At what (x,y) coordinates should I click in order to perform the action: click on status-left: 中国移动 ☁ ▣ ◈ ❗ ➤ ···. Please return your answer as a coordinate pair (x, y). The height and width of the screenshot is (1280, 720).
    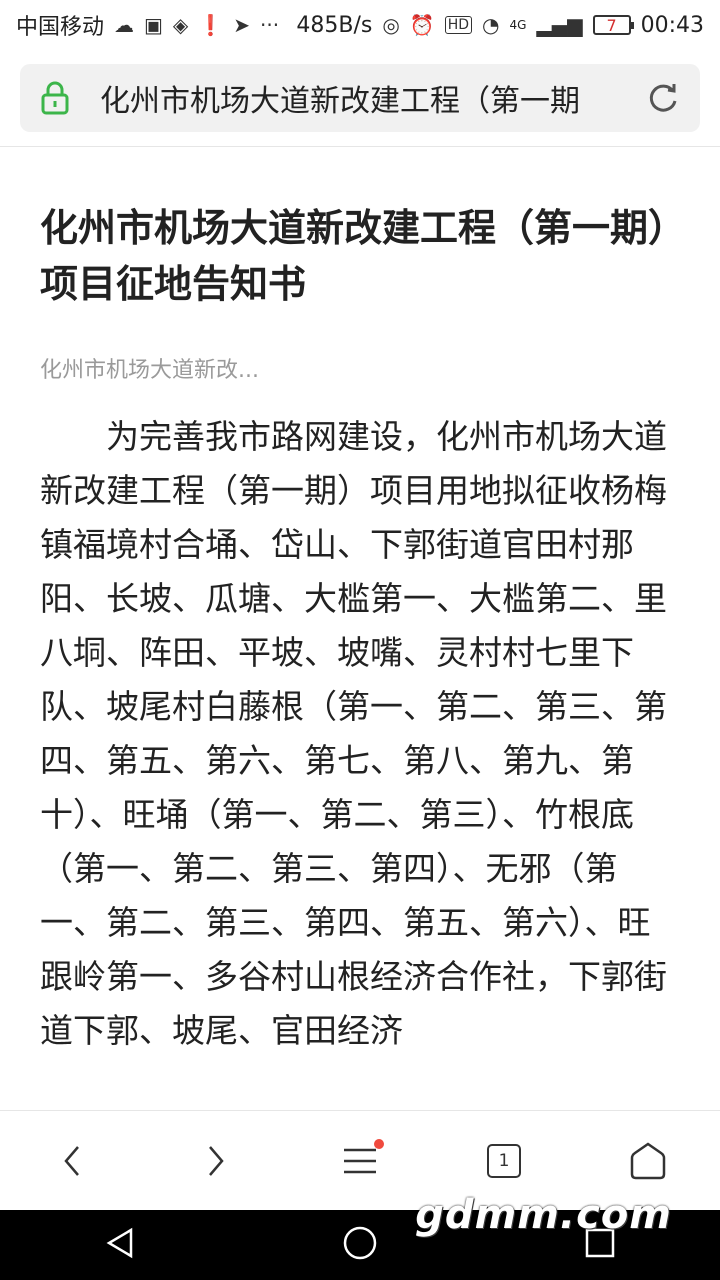
    Looking at the image, I should click on (147, 25).